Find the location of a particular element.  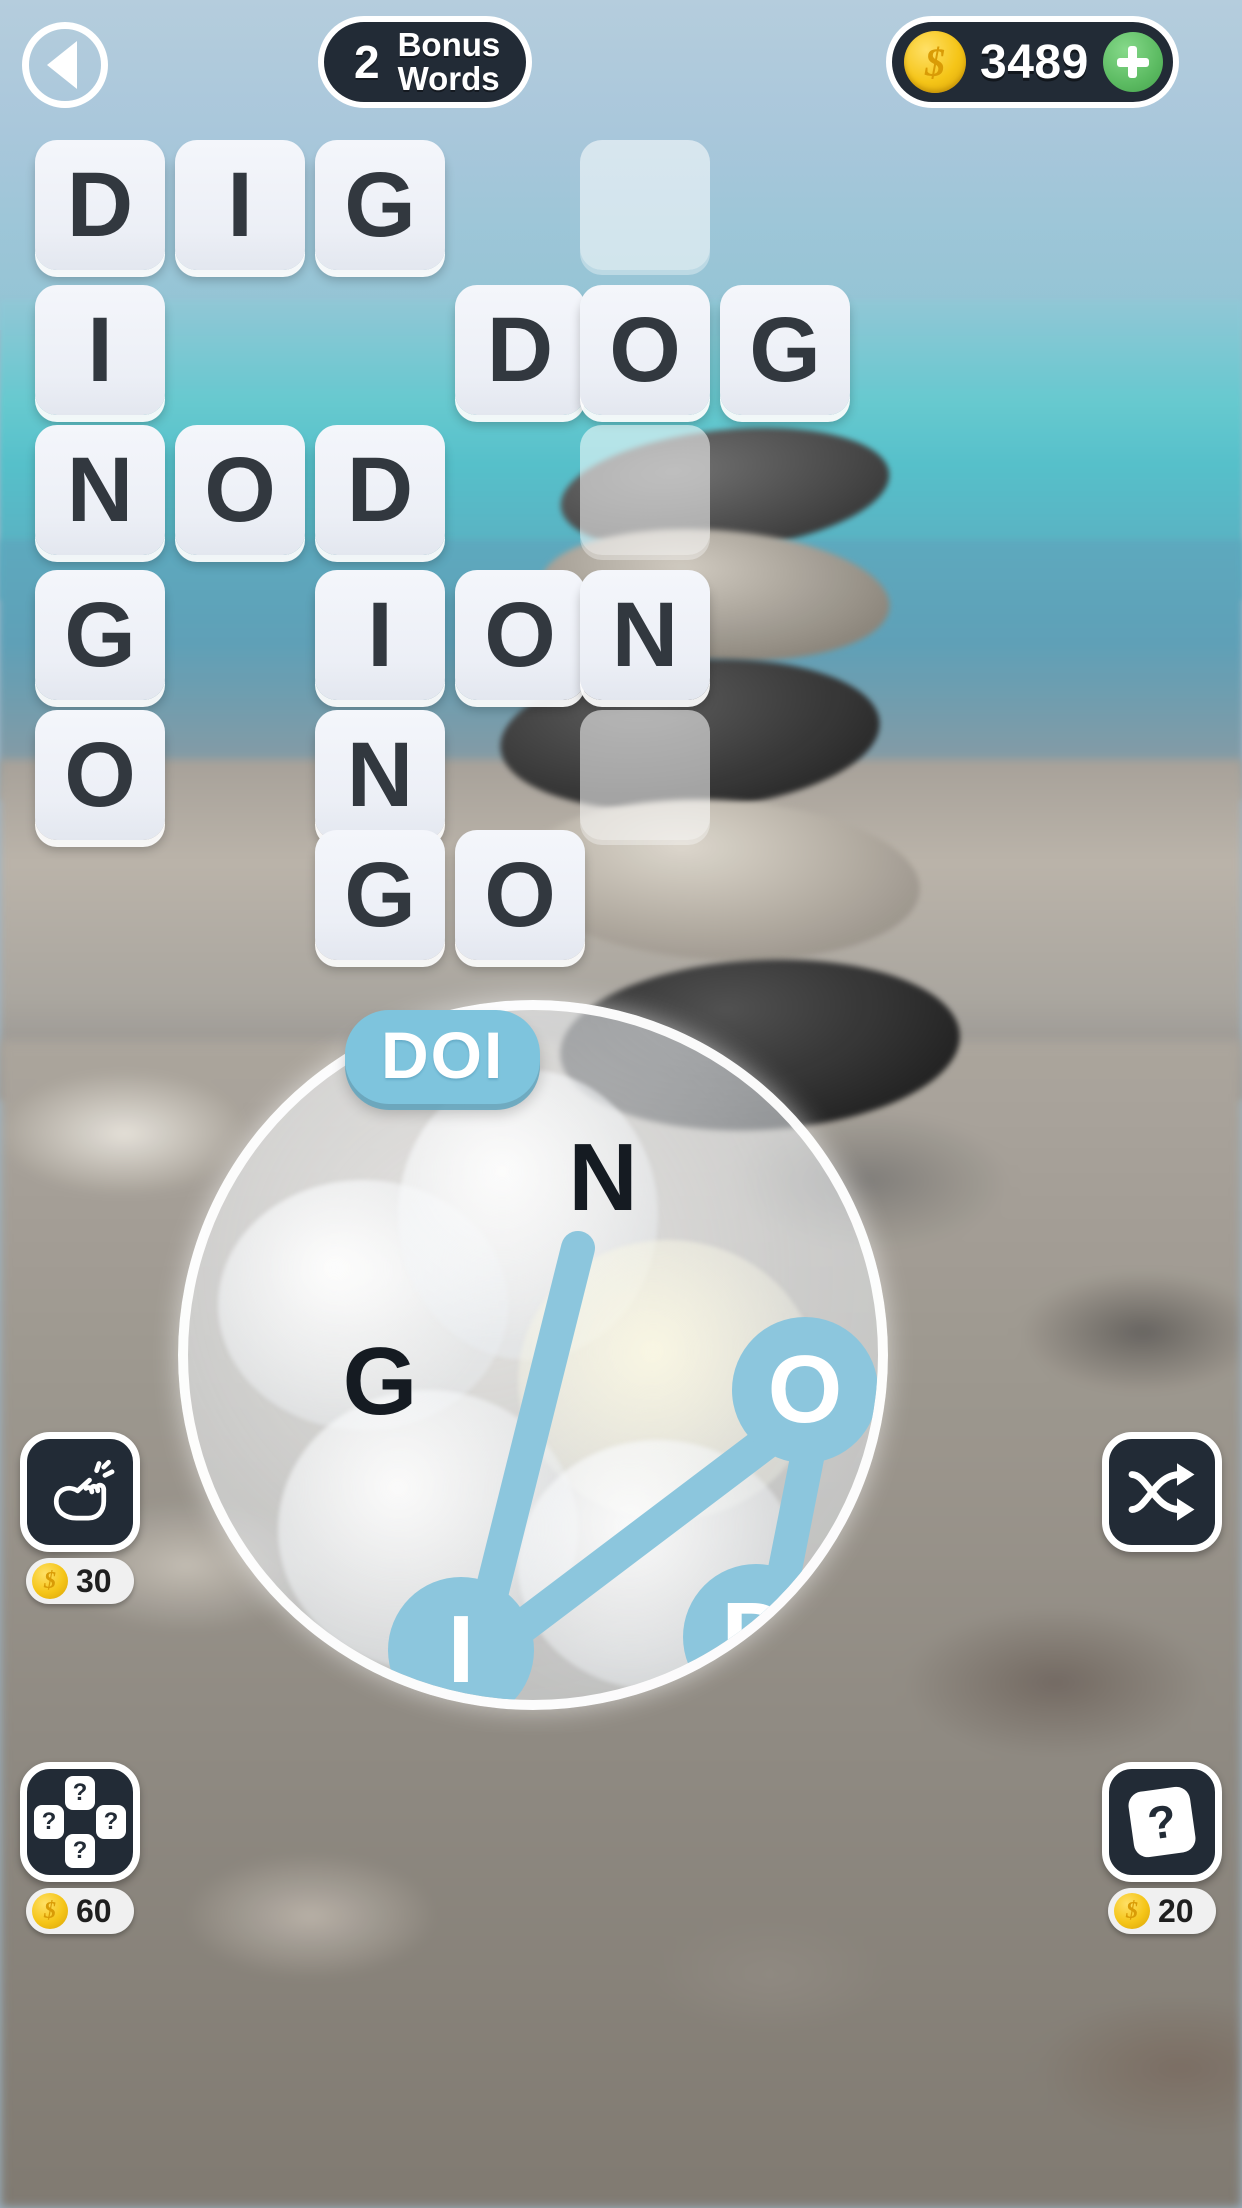

shuffle-icon is located at coordinates (1162, 1492).